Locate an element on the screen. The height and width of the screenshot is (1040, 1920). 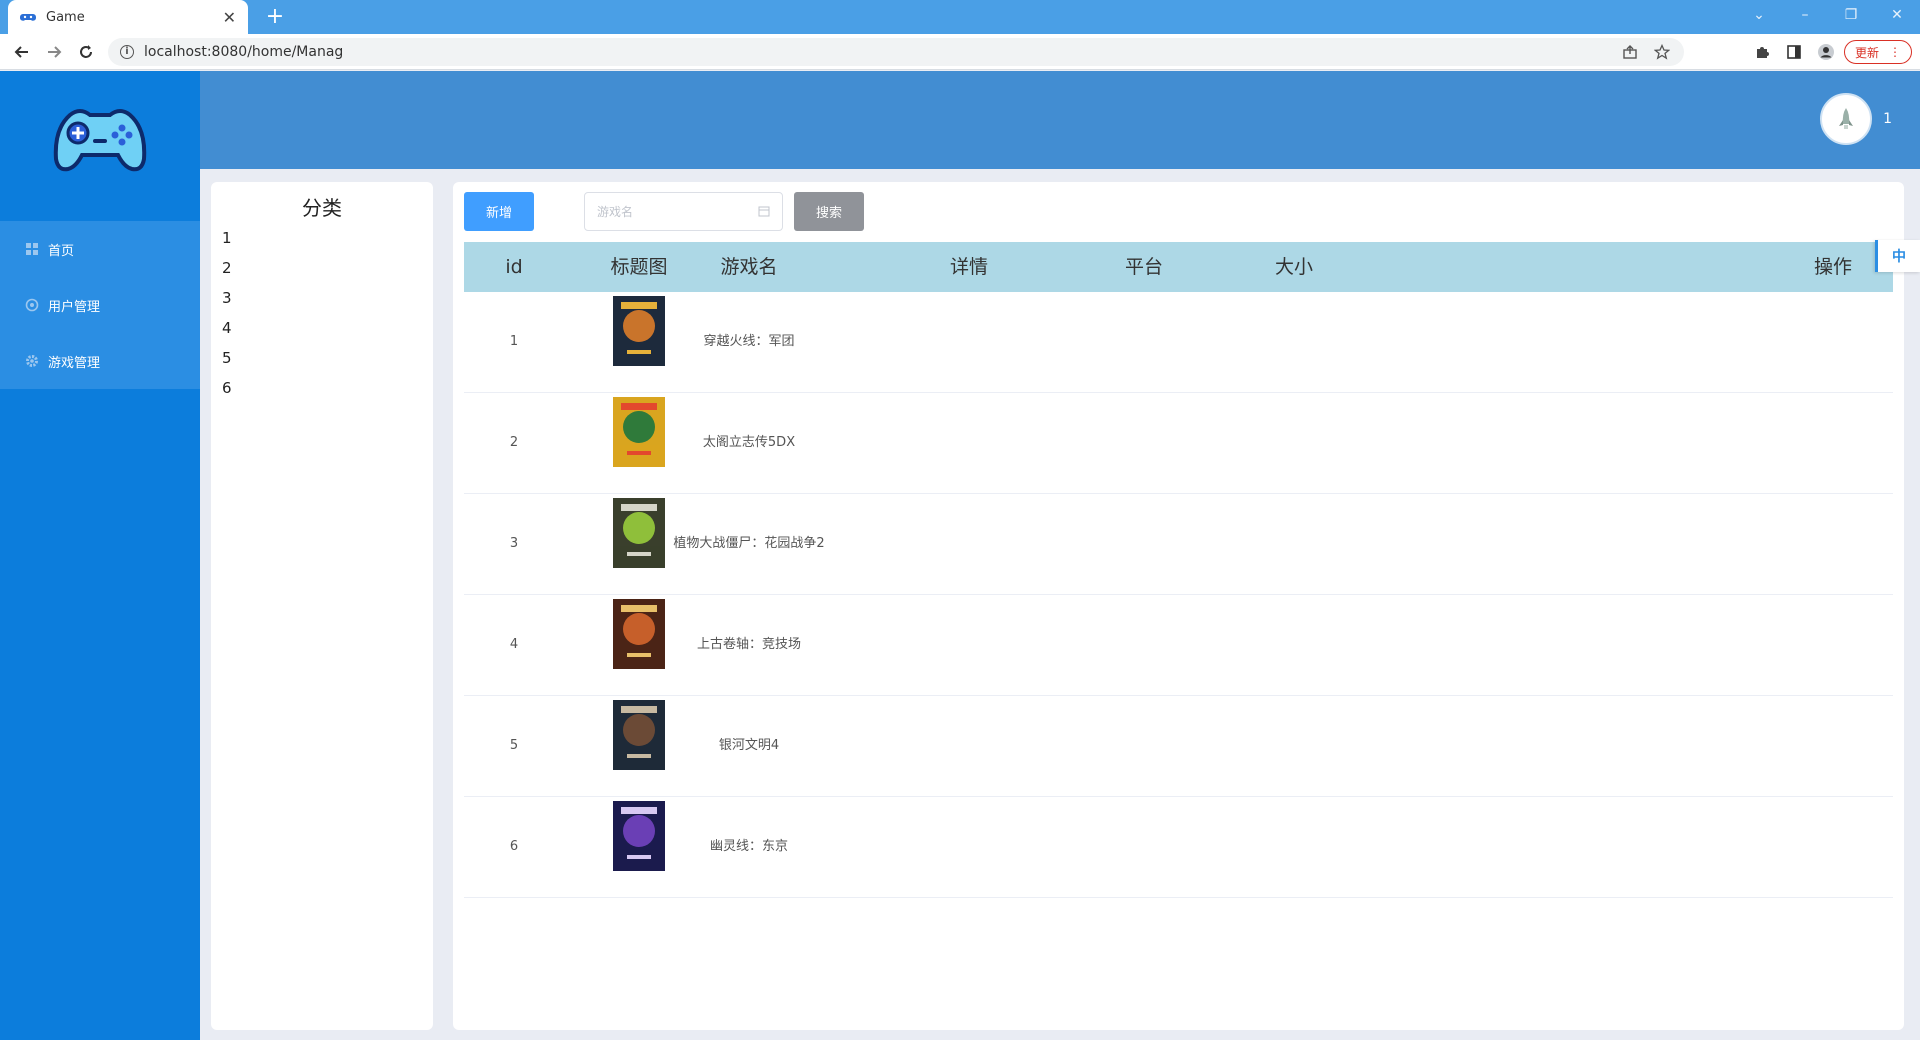
category-list: 1 2 3 4 5 6 is located at coordinates (322, 313).